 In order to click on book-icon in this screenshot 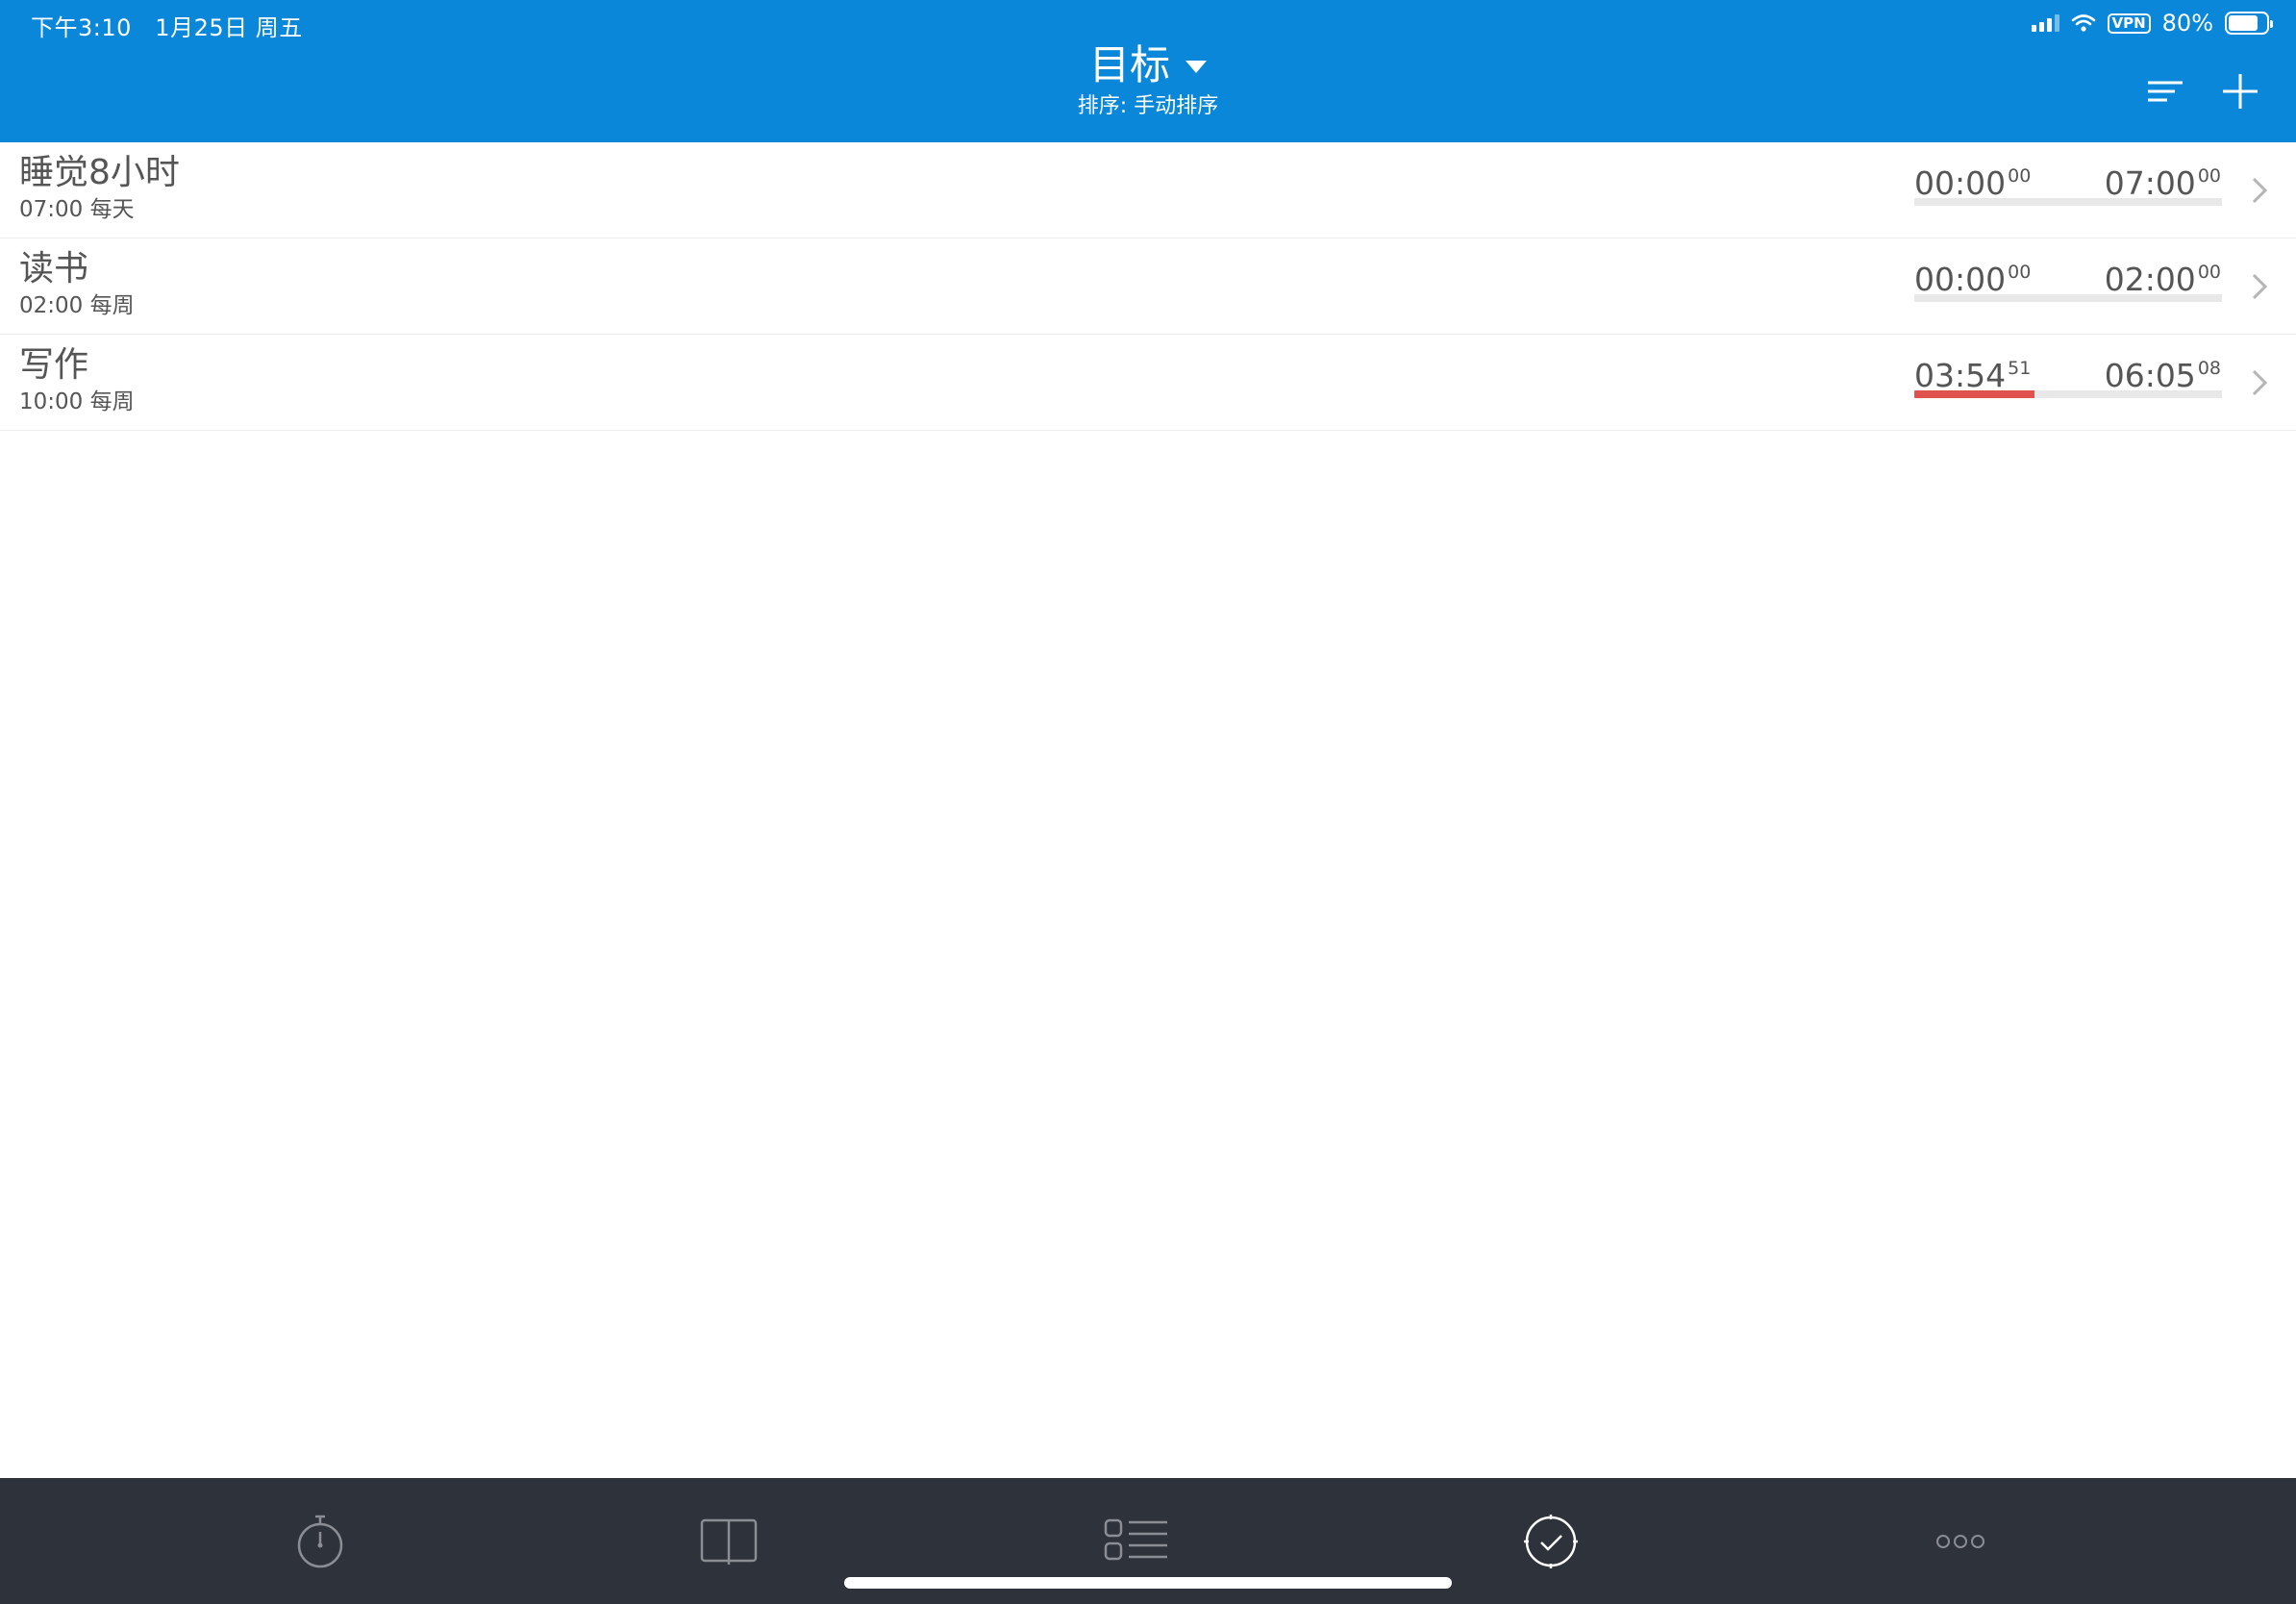, I will do `click(729, 1541)`.